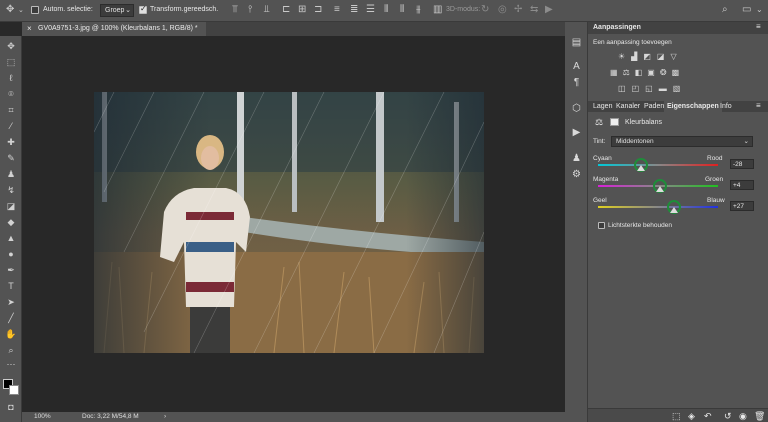  I want to click on paragraph-icon: ¶, so click(576, 82).